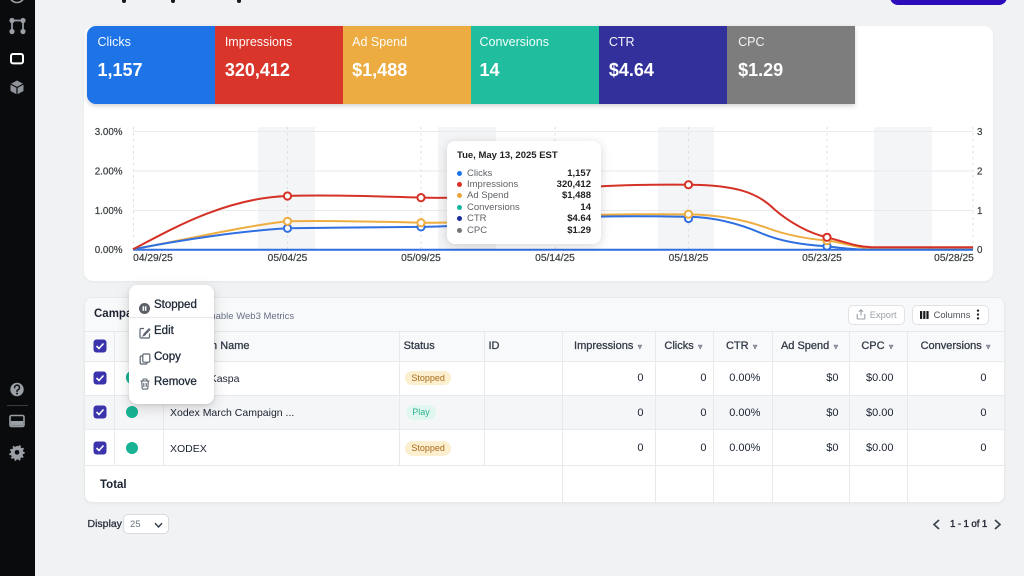  What do you see at coordinates (555, 258) in the screenshot?
I see `svg-text: 05/14/25` at bounding box center [555, 258].